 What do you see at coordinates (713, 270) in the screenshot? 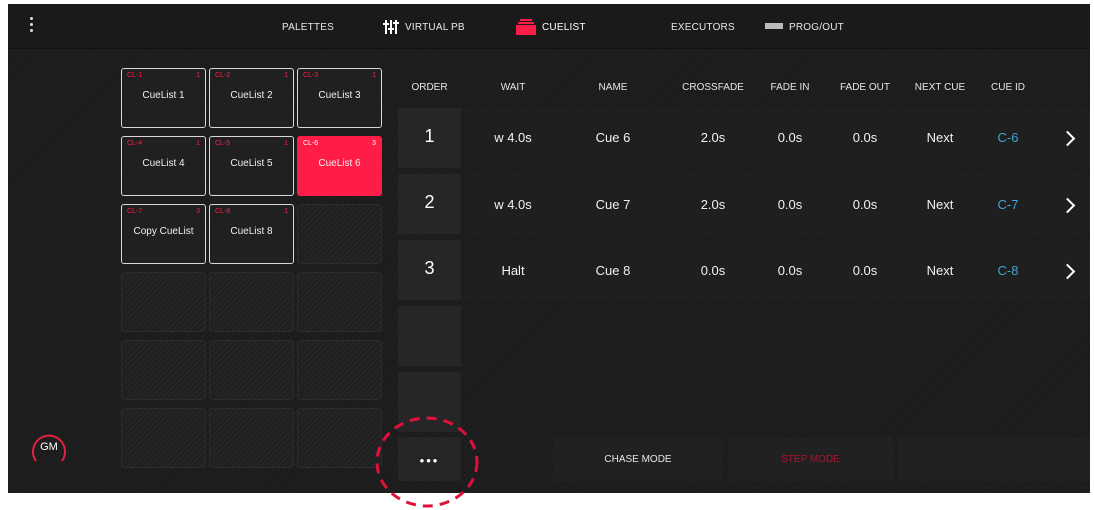
I see `cell-crossfade: 0.0s` at bounding box center [713, 270].